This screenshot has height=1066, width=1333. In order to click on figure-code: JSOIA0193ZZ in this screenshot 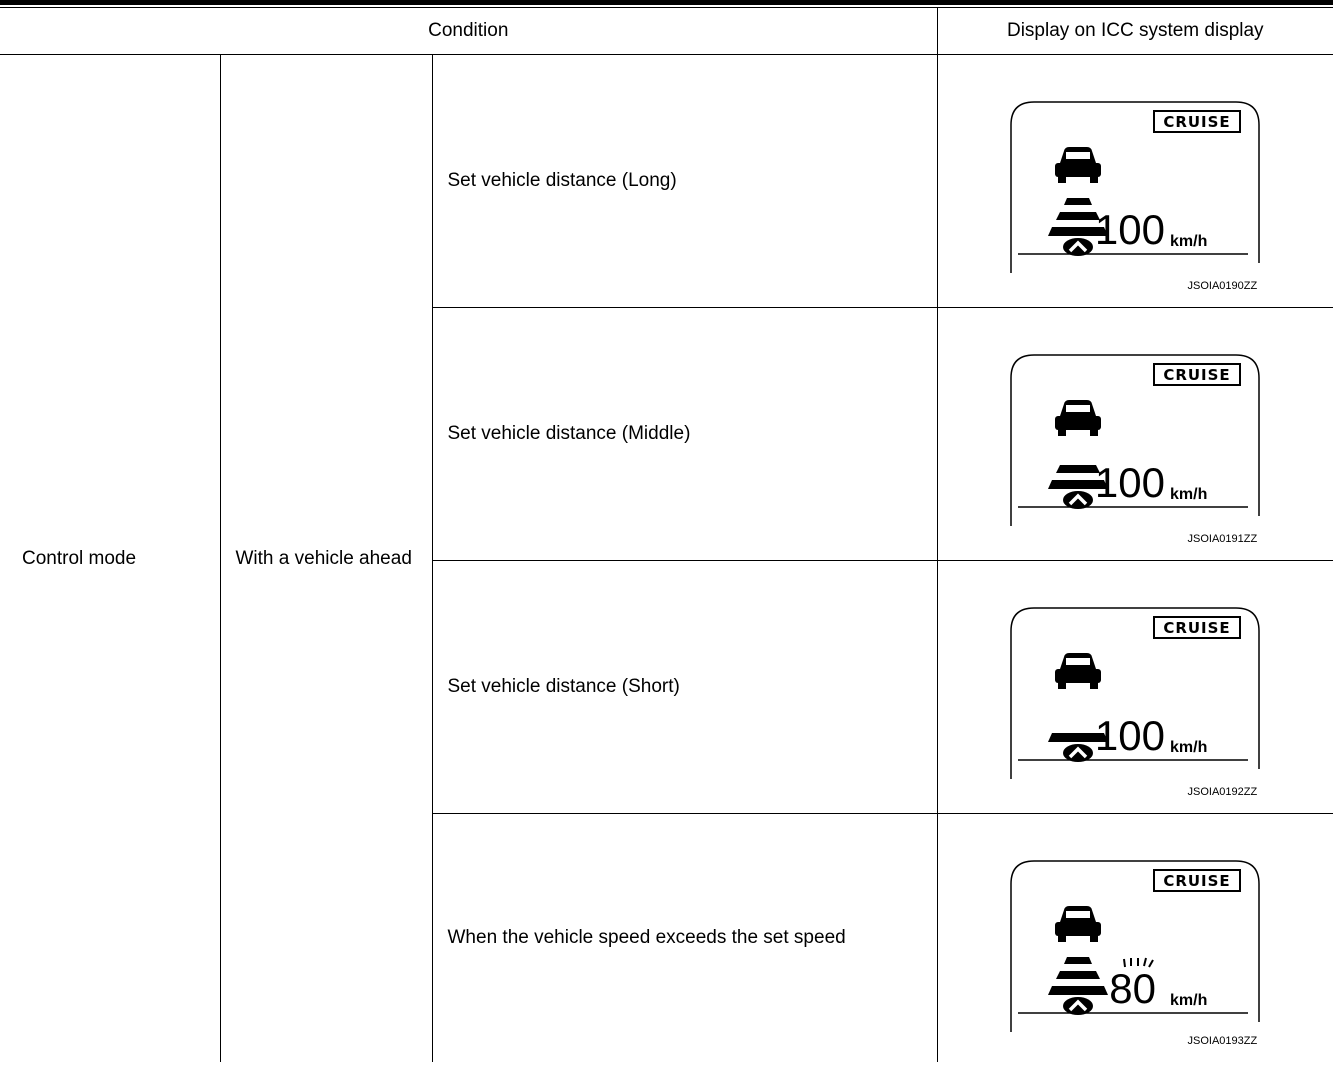, I will do `click(1222, 1041)`.